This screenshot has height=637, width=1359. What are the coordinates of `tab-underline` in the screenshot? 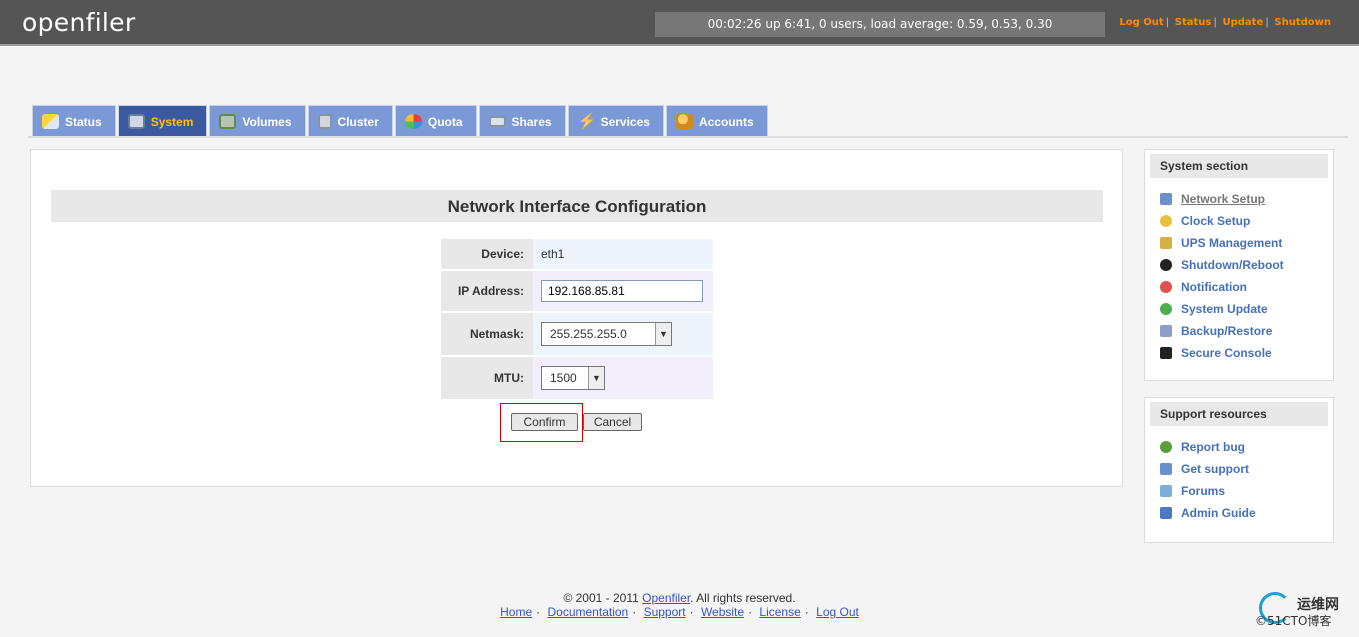 It's located at (688, 137).